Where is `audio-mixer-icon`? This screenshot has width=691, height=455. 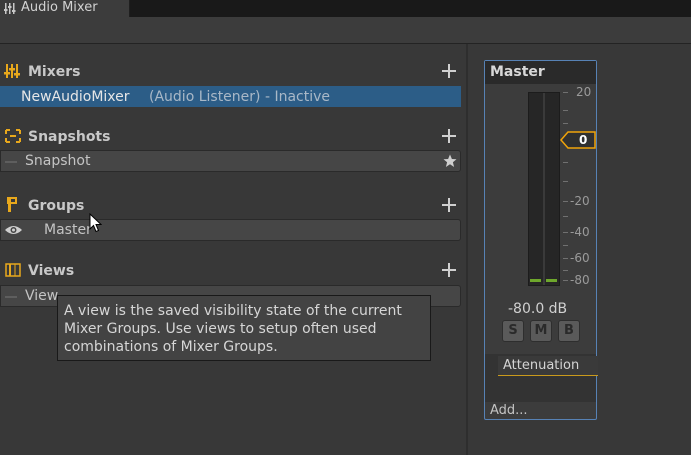
audio-mixer-icon is located at coordinates (10, 8).